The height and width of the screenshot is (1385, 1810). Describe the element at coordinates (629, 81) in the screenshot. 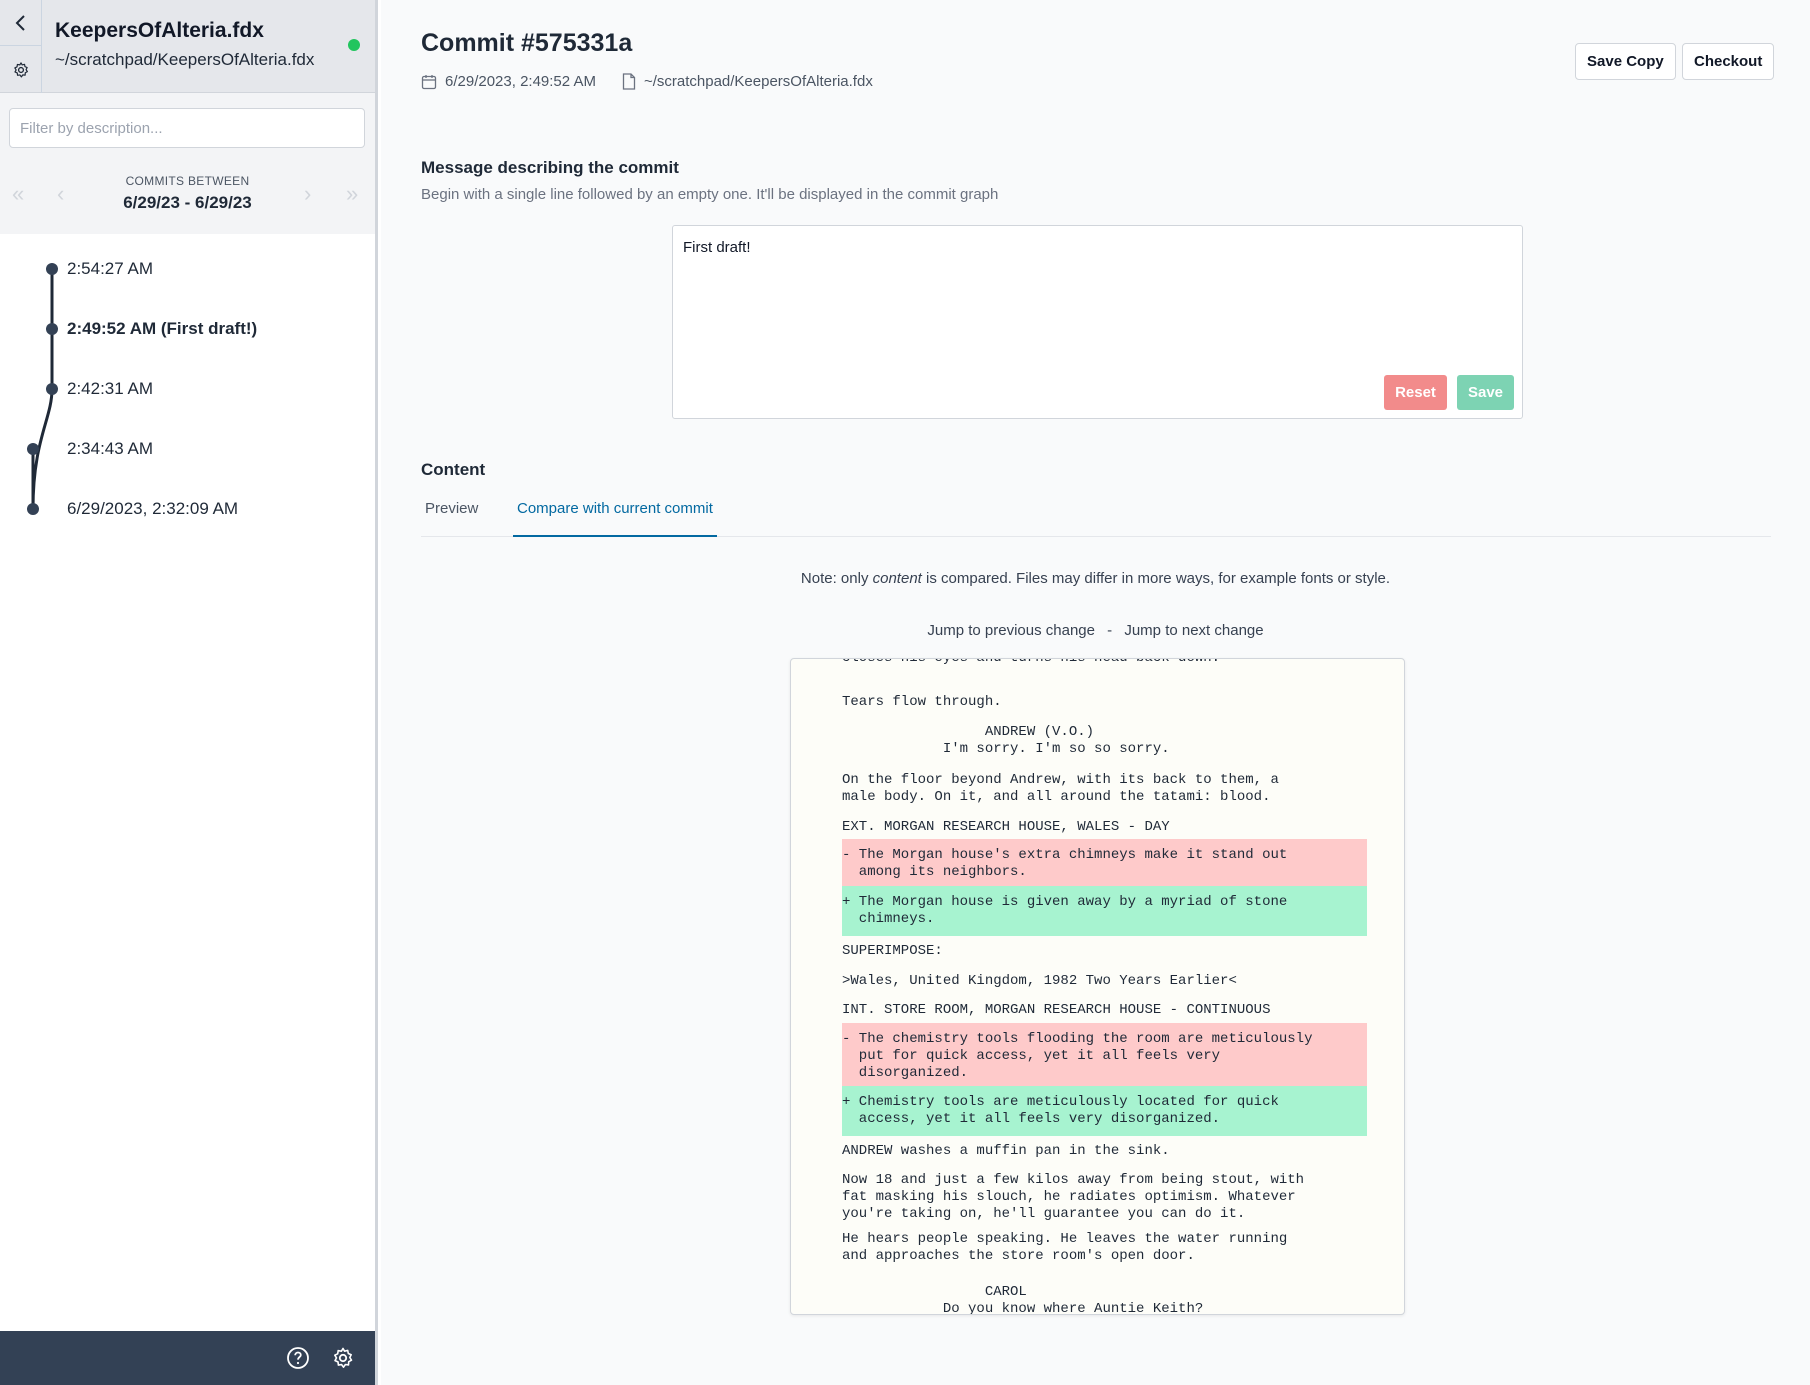

I see `file-icon` at that location.